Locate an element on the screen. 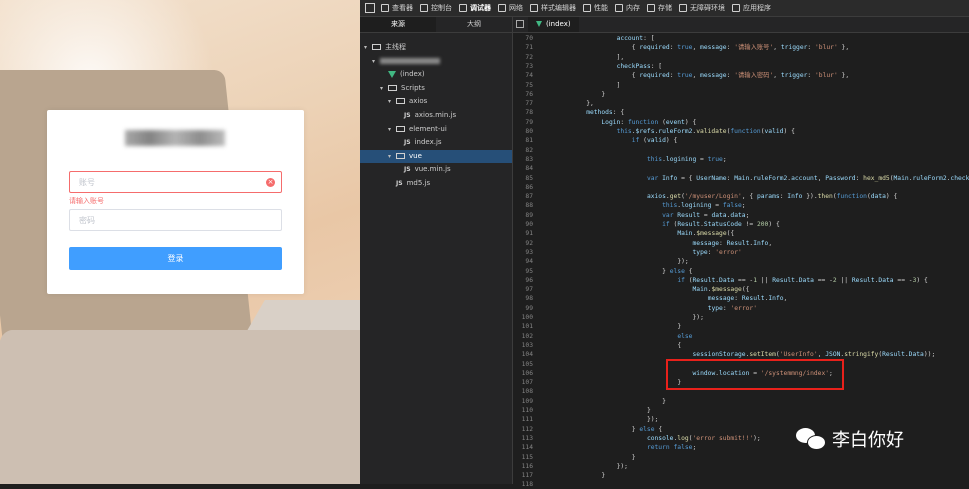 Image resolution: width=969 pixels, height=489 pixels. tree-item: ▾ is located at coordinates (436, 61).